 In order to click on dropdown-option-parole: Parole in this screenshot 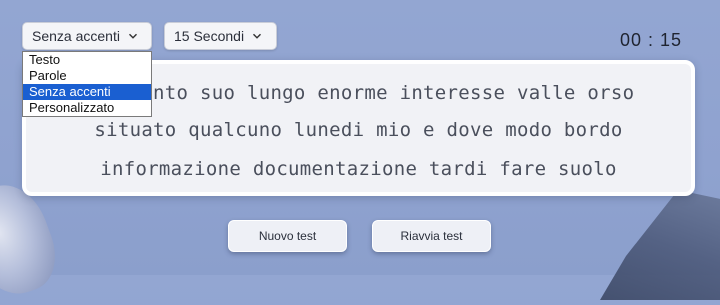, I will do `click(87, 76)`.